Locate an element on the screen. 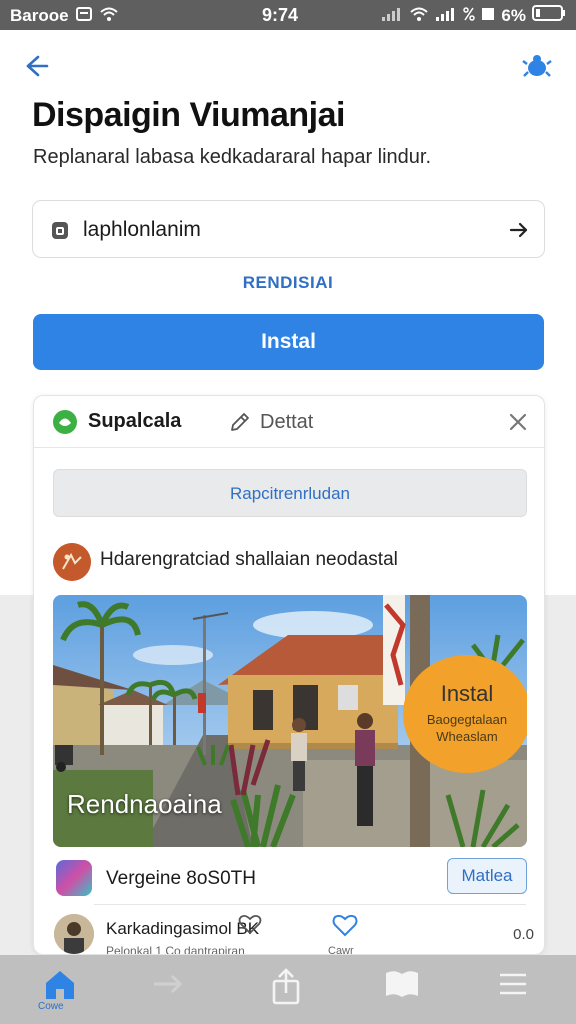 This screenshot has height=1024, width=576. status-time: 9:74 is located at coordinates (280, 15).